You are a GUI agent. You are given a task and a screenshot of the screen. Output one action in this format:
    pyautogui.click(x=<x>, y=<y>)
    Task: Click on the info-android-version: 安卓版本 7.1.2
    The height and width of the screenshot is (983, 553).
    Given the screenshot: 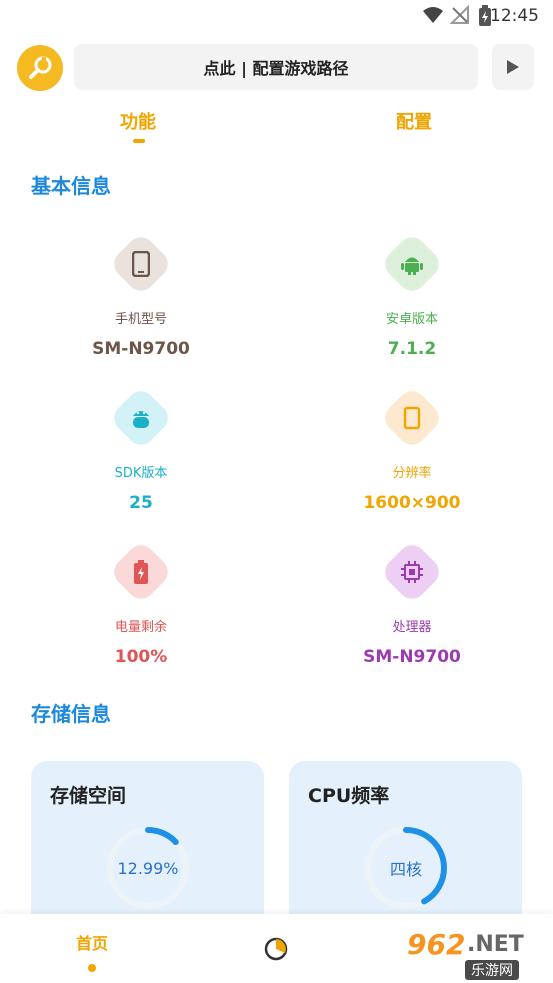 What is the action you would take?
    pyautogui.click(x=412, y=295)
    